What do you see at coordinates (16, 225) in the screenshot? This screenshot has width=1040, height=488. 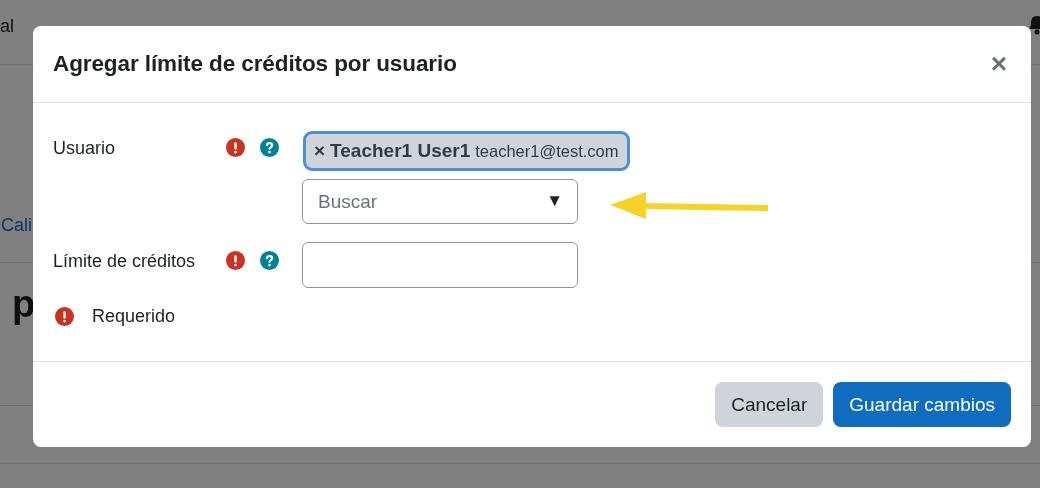 I see `tab-link: Cali` at bounding box center [16, 225].